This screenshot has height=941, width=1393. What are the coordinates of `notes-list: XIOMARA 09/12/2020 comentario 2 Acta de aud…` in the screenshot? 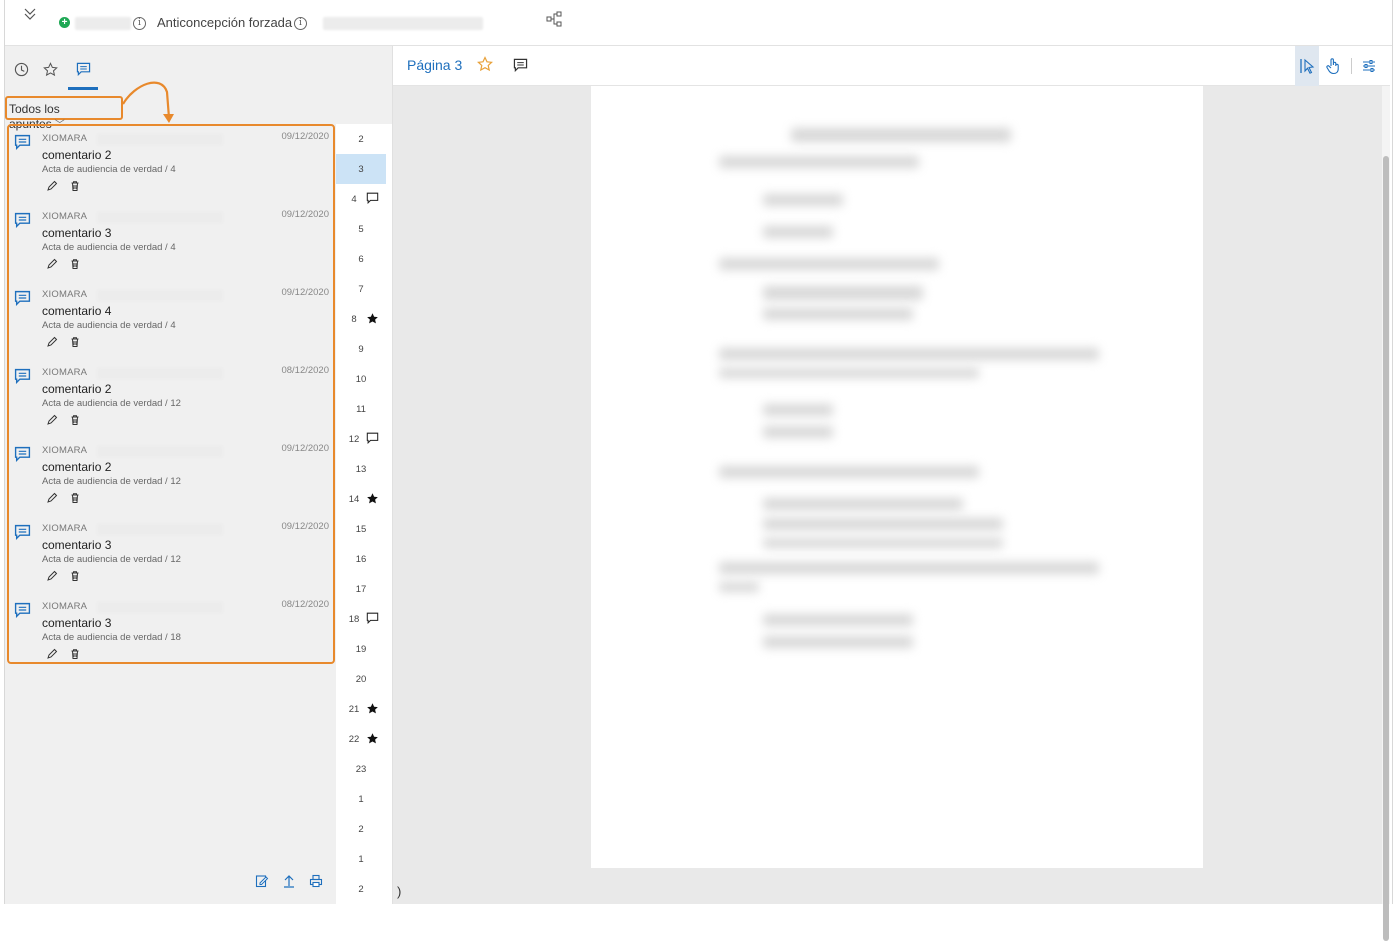 It's located at (171, 394).